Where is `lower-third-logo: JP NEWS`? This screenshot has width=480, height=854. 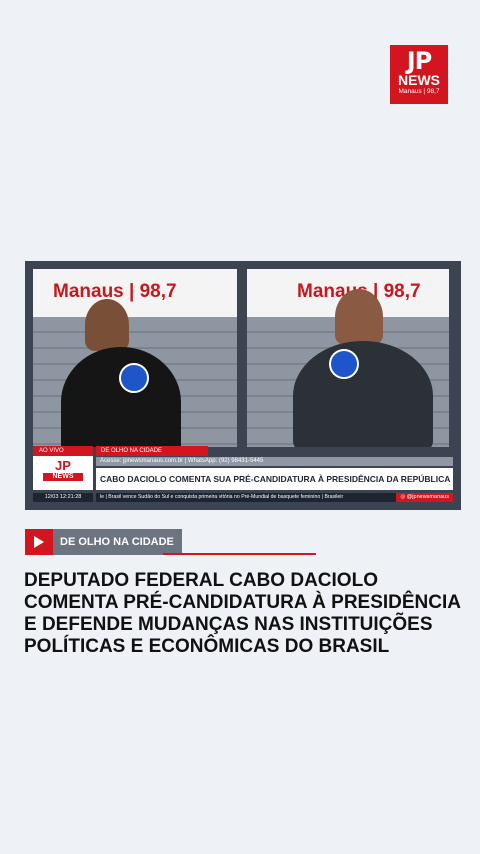 lower-third-logo: JP NEWS is located at coordinates (63, 473).